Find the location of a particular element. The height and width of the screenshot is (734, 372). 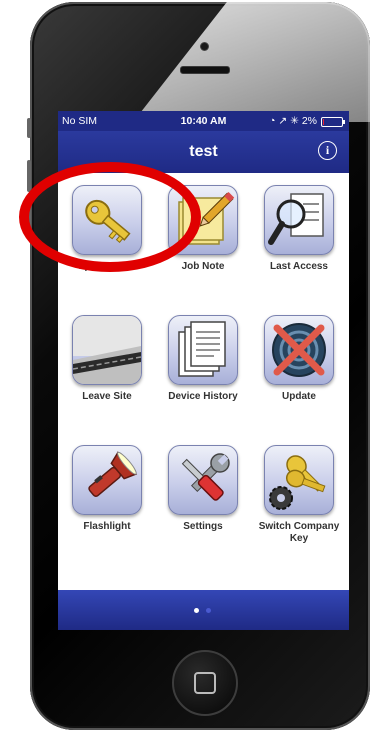

magnifier-document-icon is located at coordinates (299, 220).